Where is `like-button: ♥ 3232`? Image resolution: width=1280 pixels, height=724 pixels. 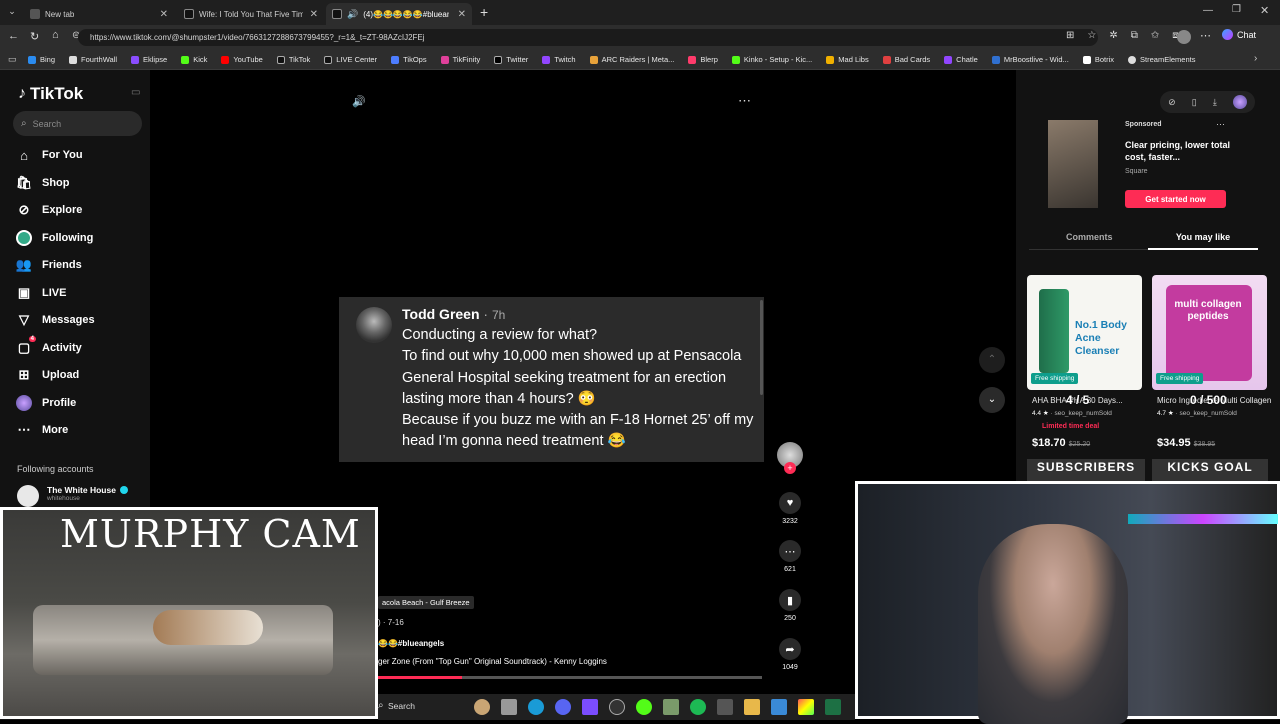 like-button: ♥ 3232 is located at coordinates (790, 508).